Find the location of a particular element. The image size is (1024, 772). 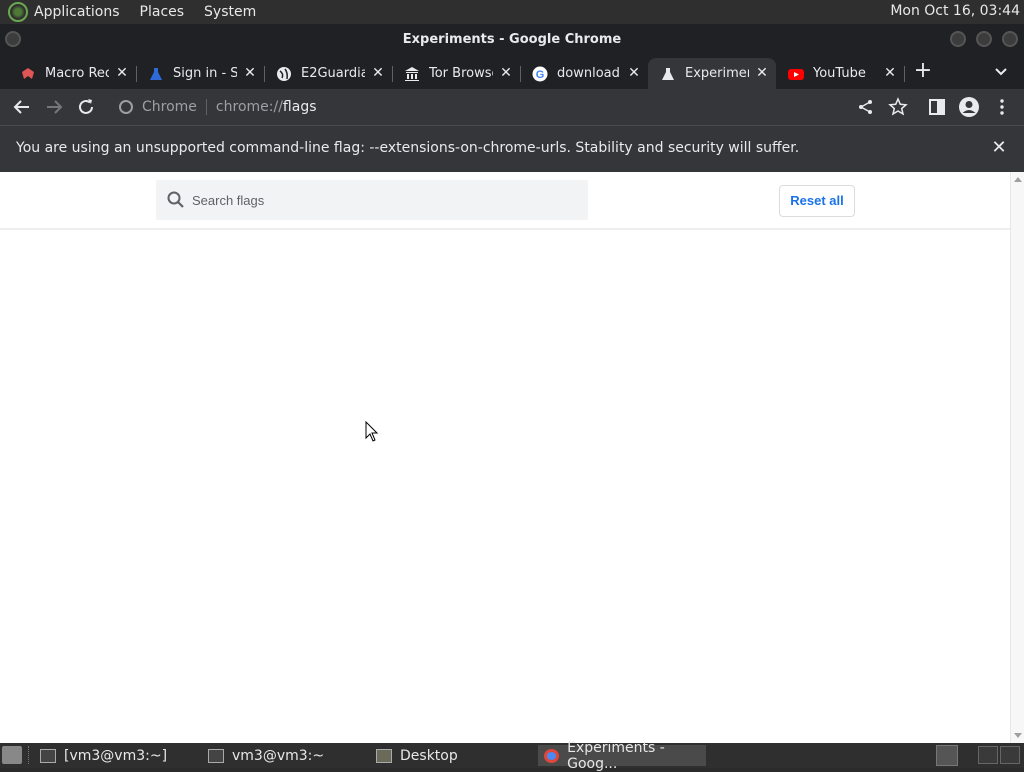

url-path: flags is located at coordinates (299, 107).